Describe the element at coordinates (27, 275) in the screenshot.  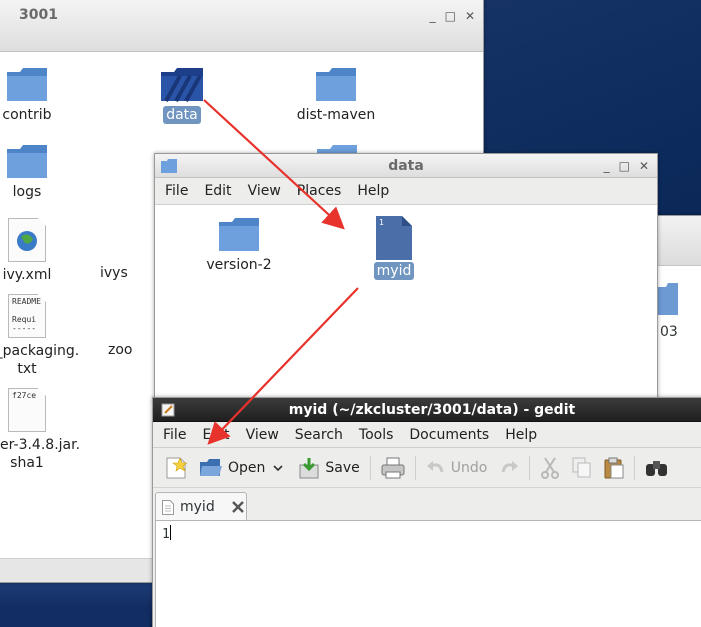
I see `file-label: ivy.xml` at that location.